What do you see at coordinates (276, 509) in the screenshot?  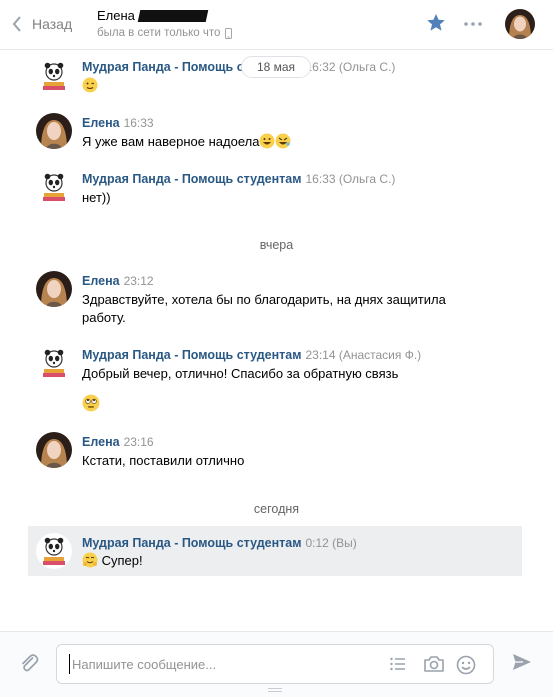 I see `date-divider: сегодня` at bounding box center [276, 509].